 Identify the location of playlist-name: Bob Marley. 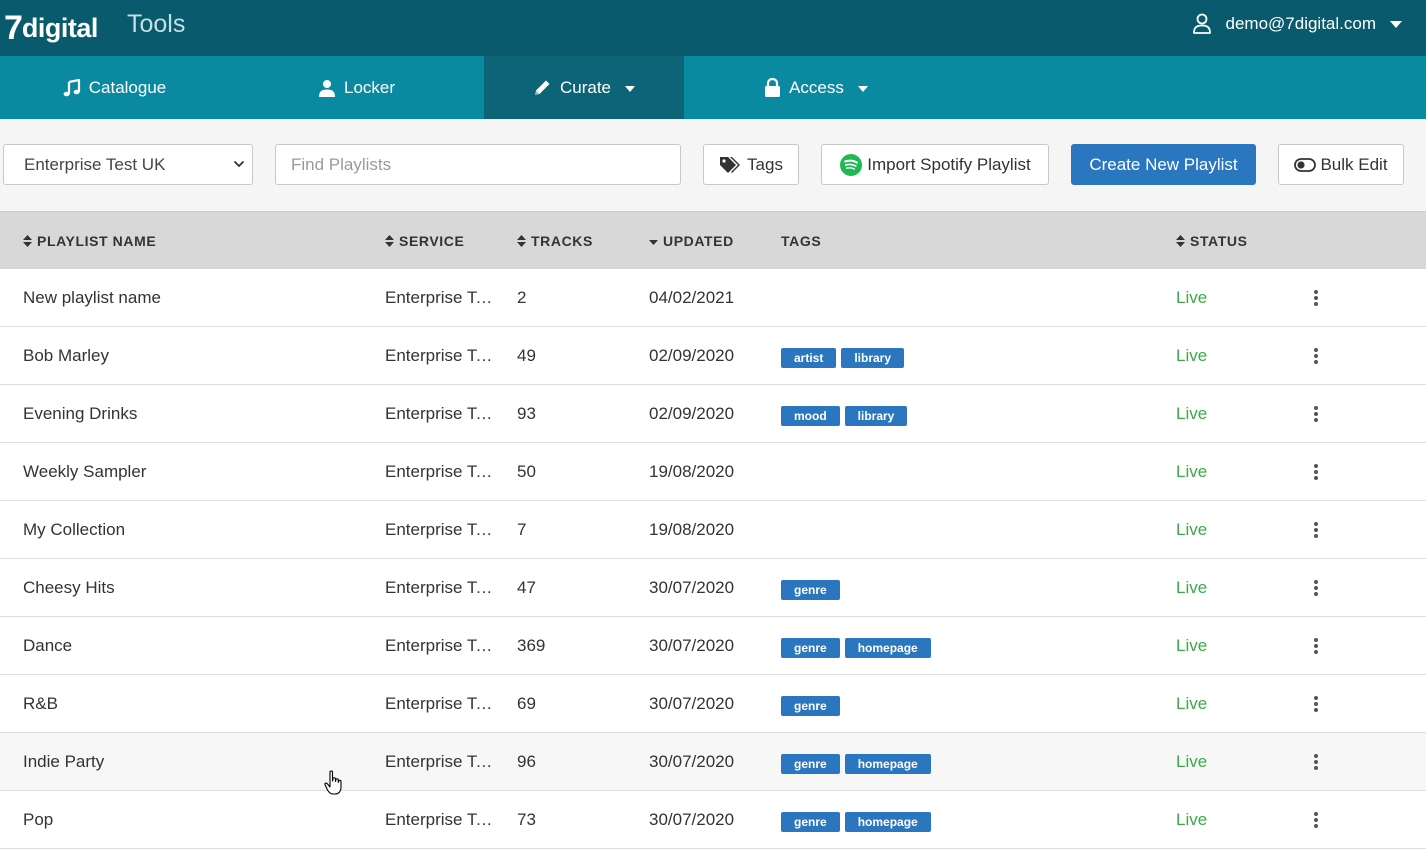
(193, 355).